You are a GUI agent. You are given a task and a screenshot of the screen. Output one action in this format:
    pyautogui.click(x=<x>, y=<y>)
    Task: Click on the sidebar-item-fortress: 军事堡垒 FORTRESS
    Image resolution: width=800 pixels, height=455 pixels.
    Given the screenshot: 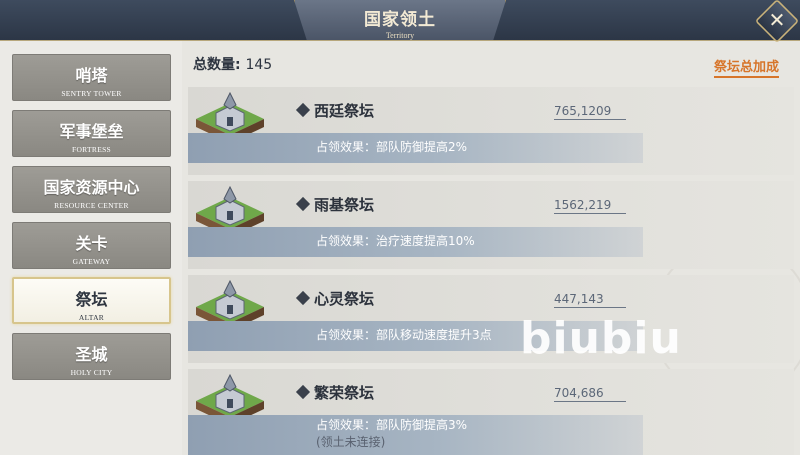 What is the action you would take?
    pyautogui.click(x=91, y=133)
    